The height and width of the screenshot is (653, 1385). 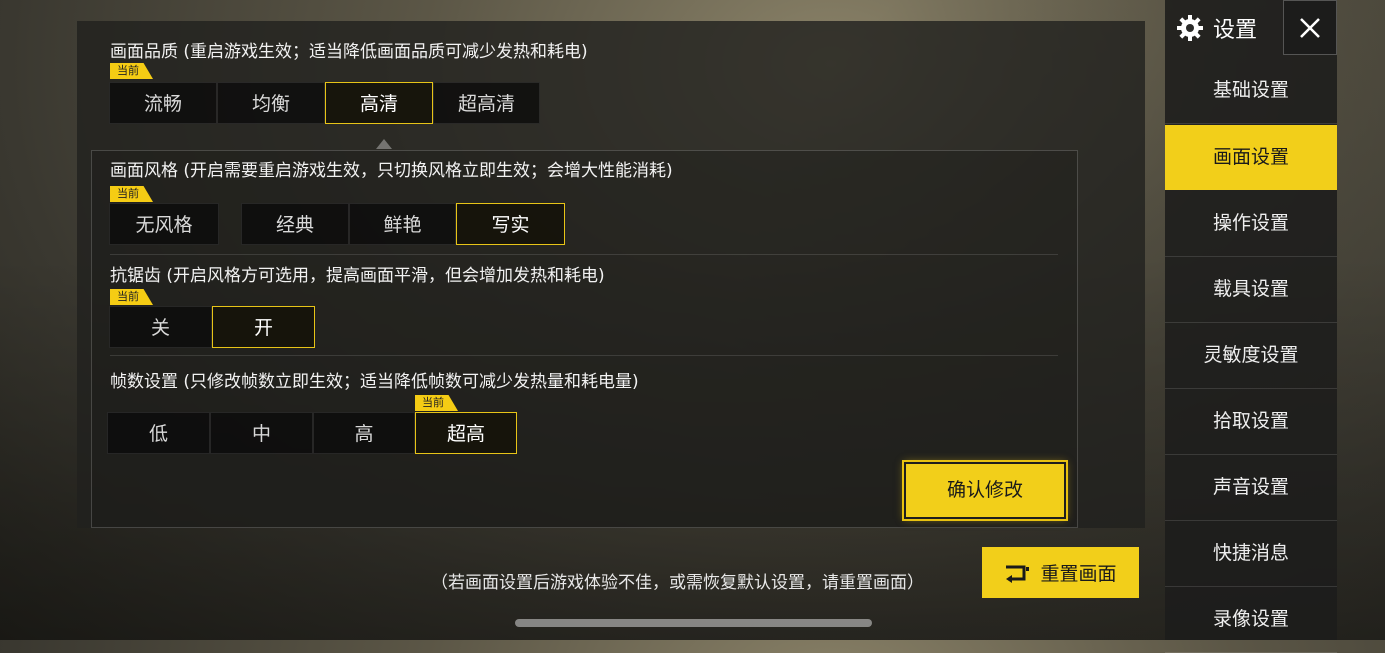 What do you see at coordinates (384, 144) in the screenshot?
I see `caret-indicator` at bounding box center [384, 144].